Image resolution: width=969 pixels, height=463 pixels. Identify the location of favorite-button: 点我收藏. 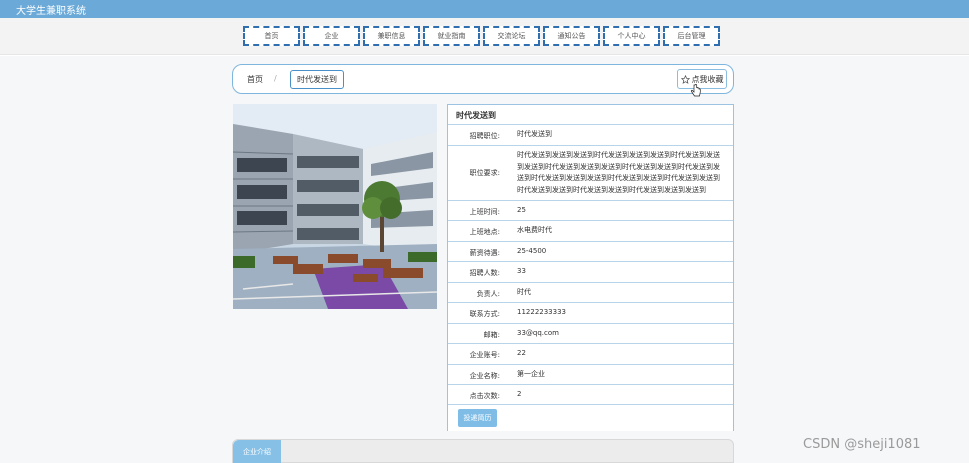
(702, 79).